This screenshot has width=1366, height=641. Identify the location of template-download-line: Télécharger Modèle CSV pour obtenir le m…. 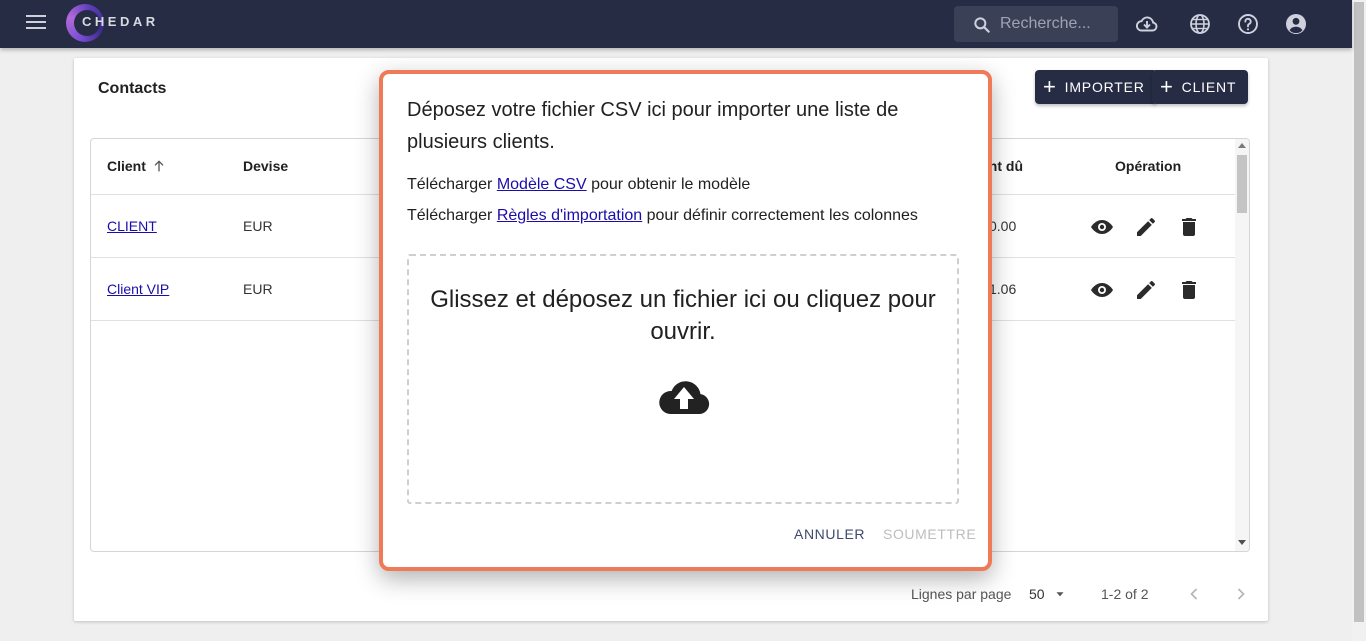
(578, 185).